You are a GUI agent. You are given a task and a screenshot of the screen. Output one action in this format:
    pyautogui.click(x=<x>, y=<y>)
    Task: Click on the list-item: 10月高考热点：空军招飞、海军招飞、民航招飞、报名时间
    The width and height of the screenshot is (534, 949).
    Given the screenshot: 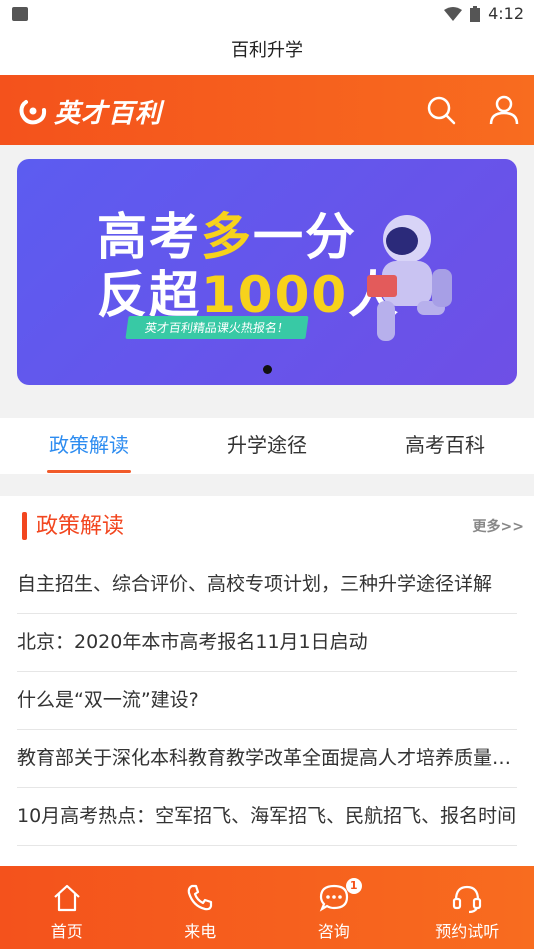 What is the action you would take?
    pyautogui.click(x=267, y=817)
    